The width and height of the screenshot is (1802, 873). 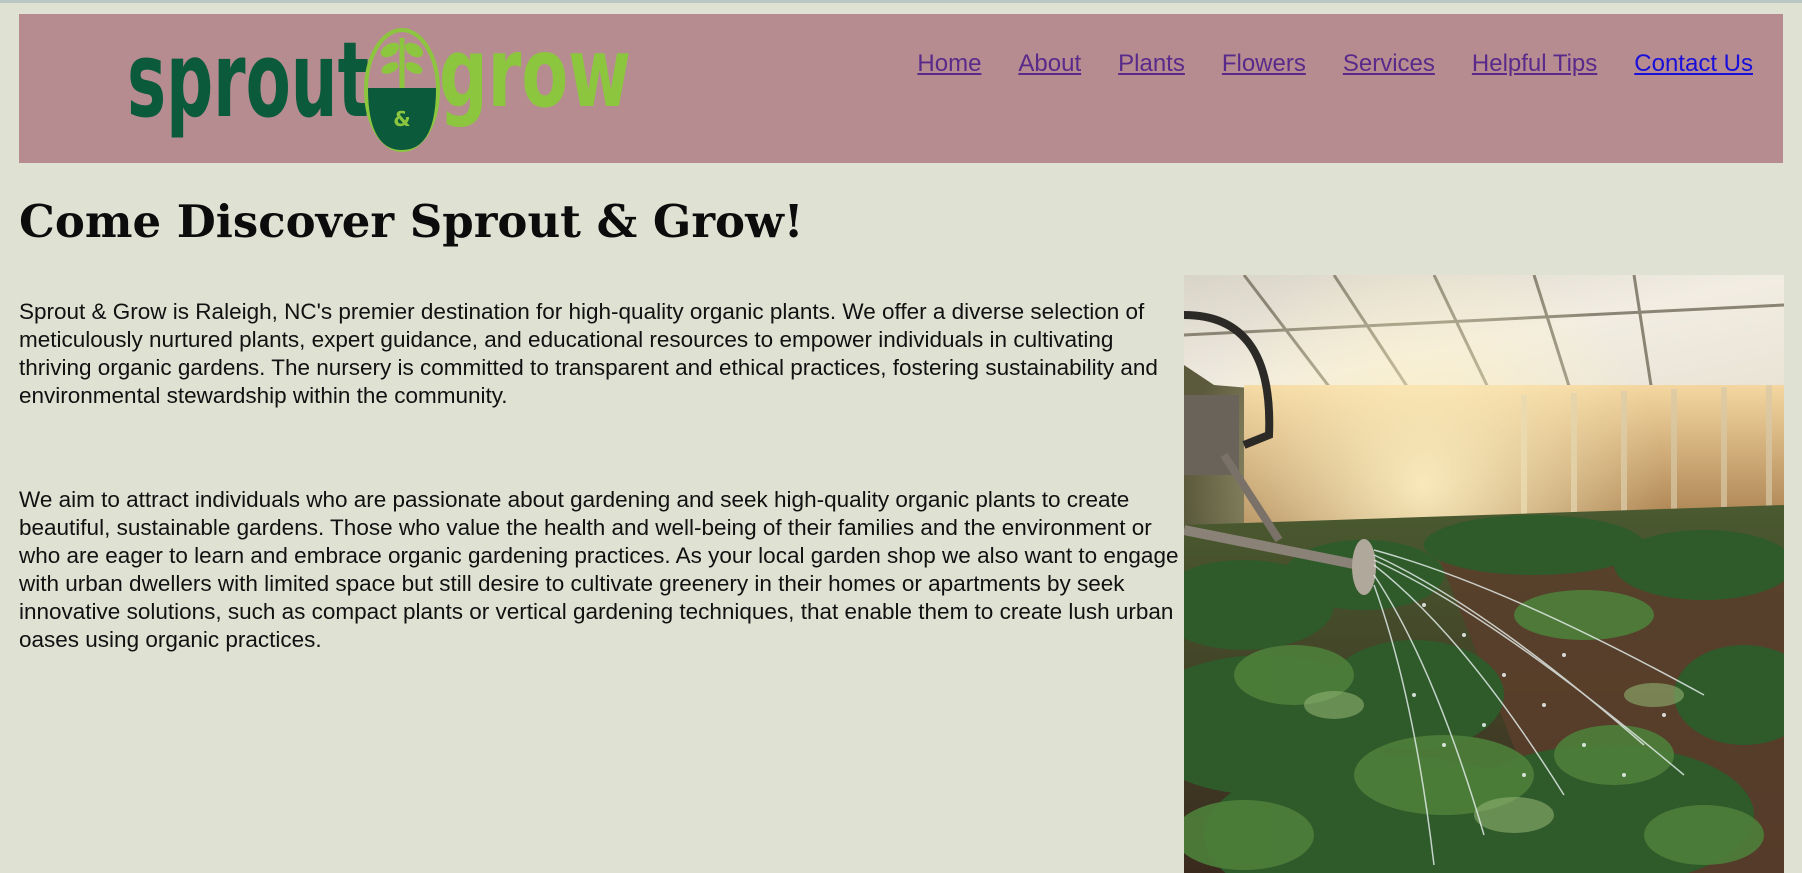 I want to click on nav-link-flowers: Flowers, so click(x=1264, y=64).